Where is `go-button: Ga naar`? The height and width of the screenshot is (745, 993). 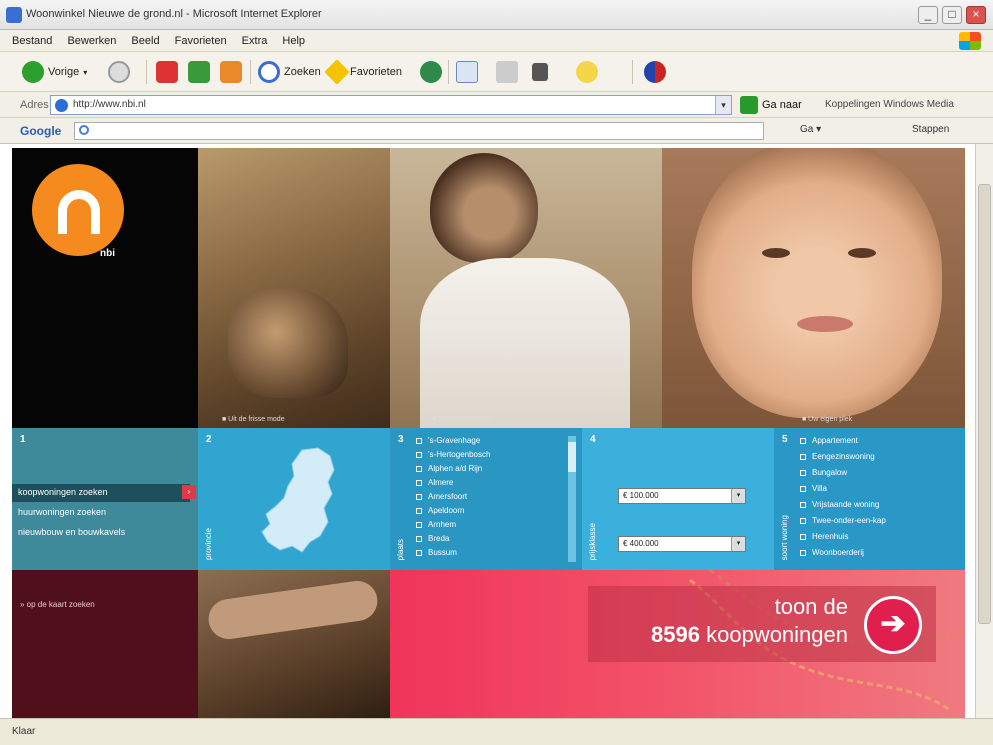
go-button: Ga naar is located at coordinates (771, 105).